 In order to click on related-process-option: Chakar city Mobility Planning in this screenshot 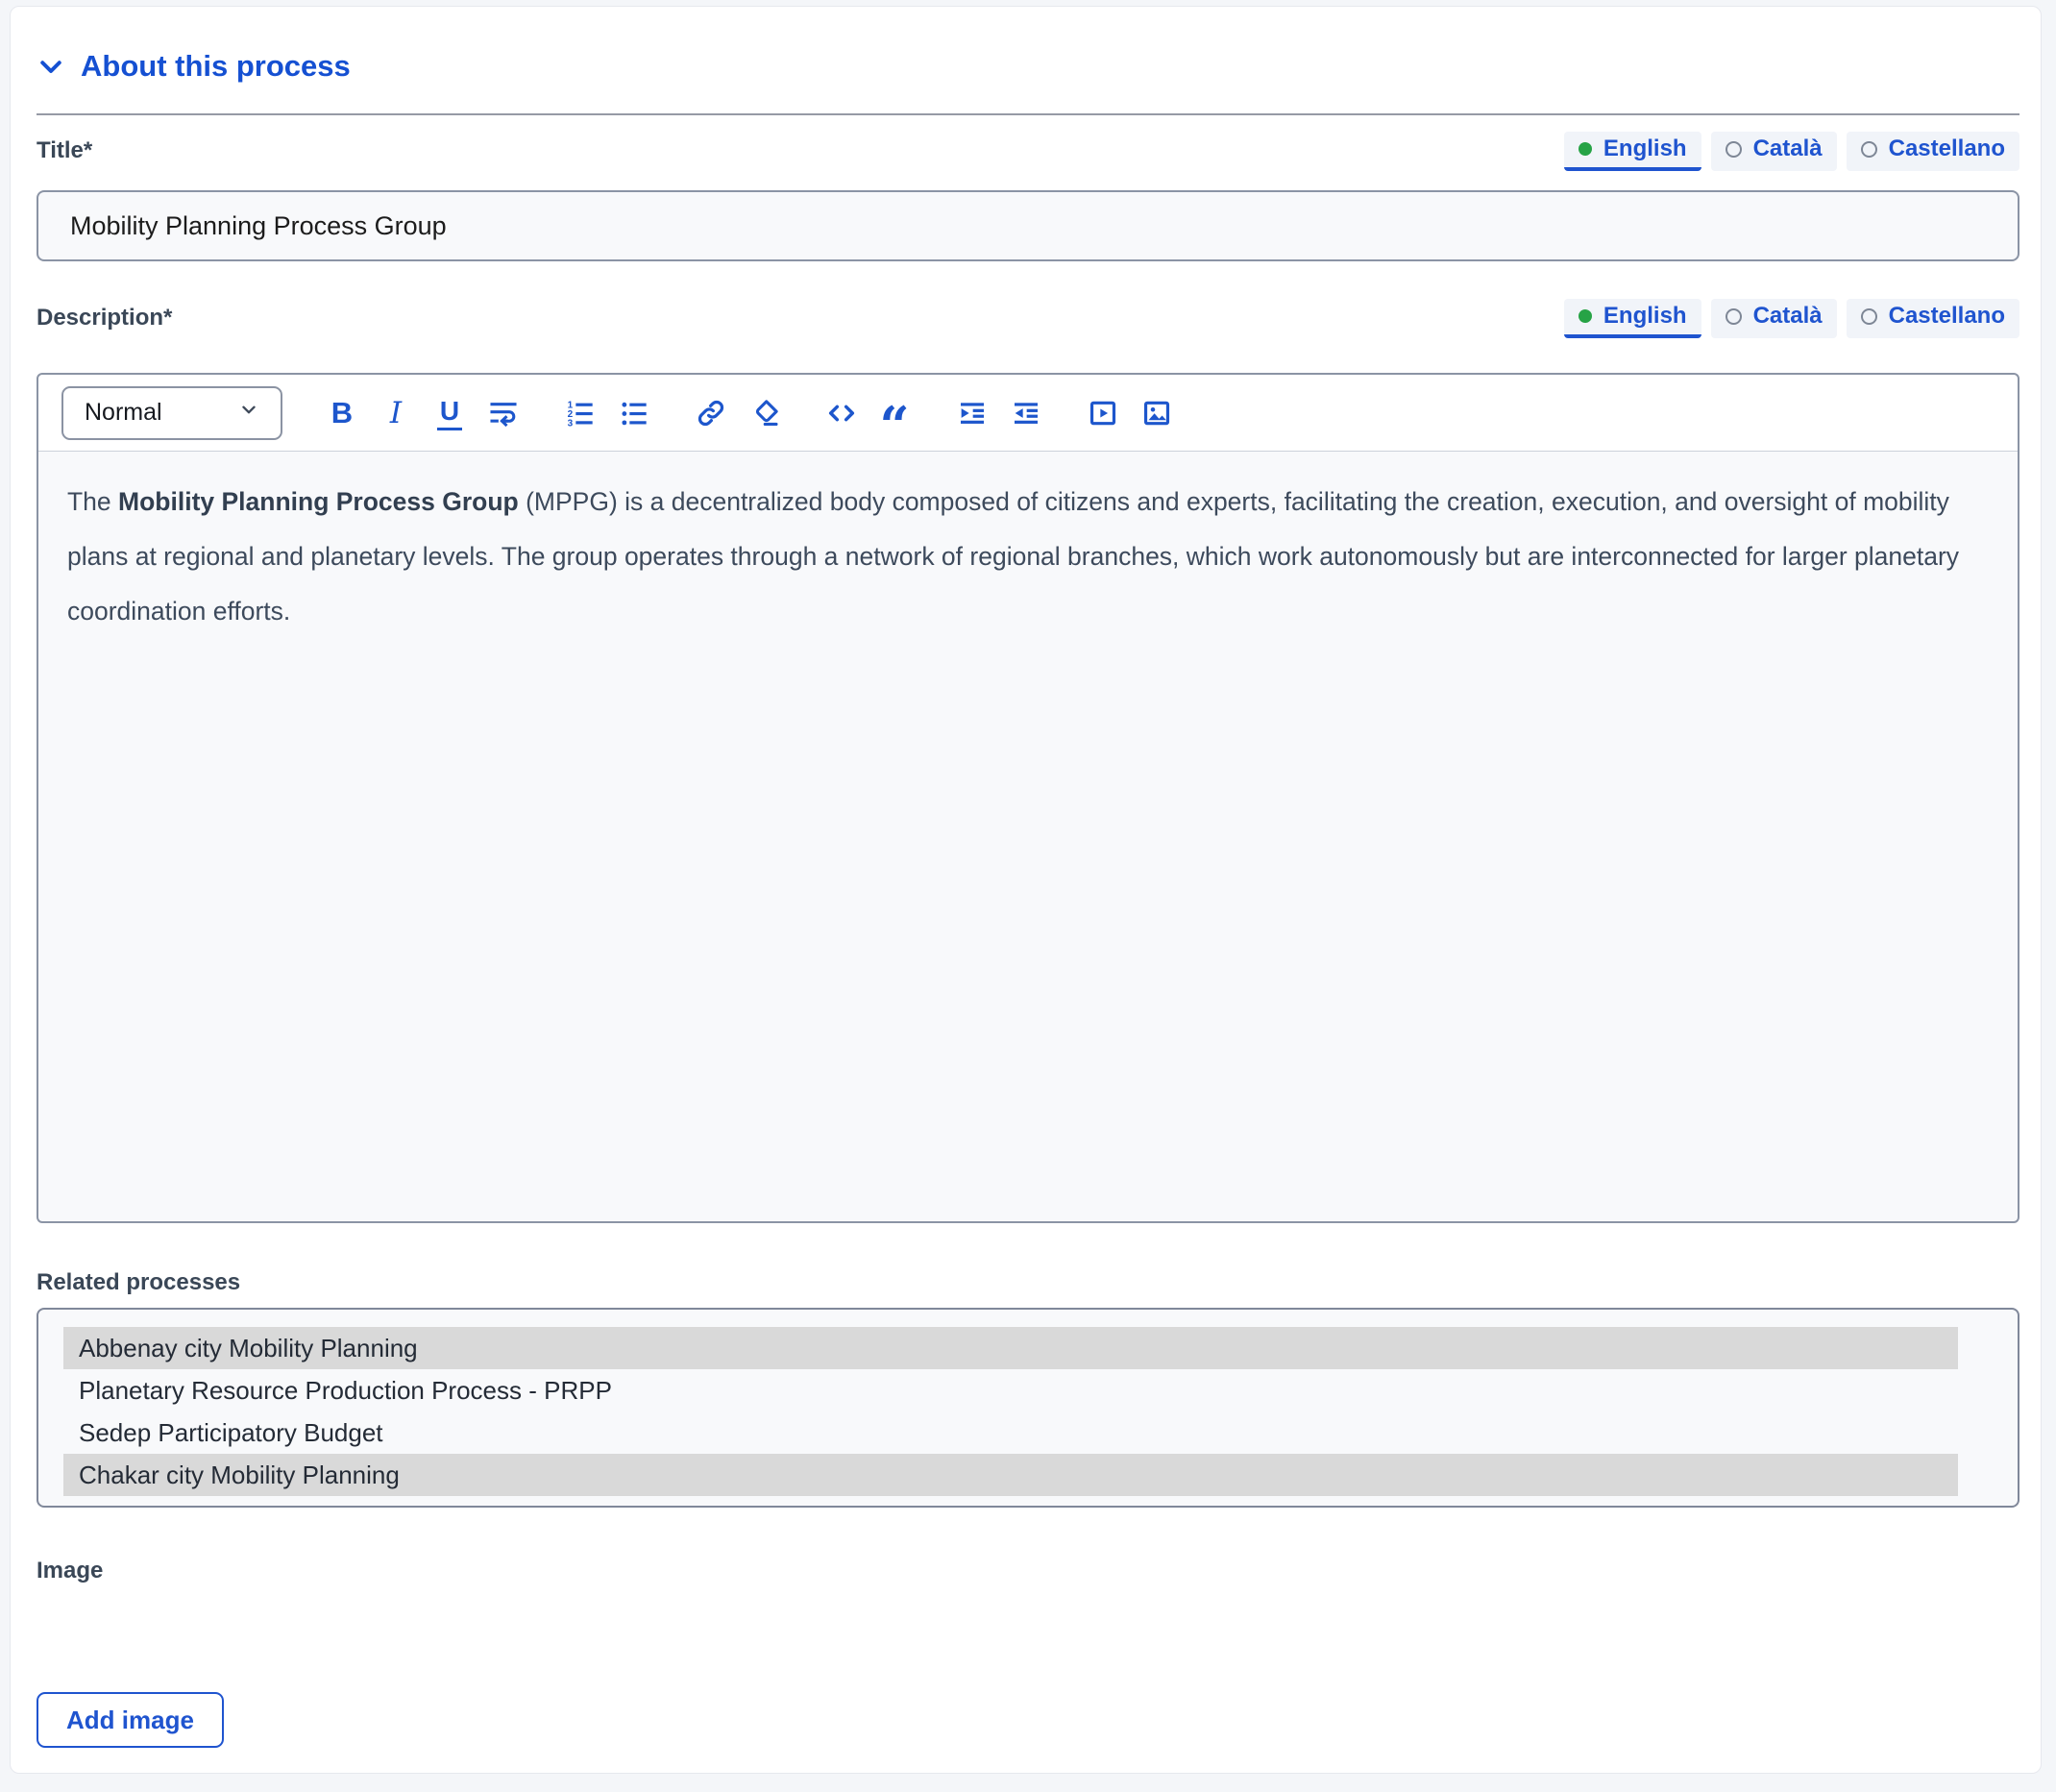, I will do `click(1010, 1475)`.